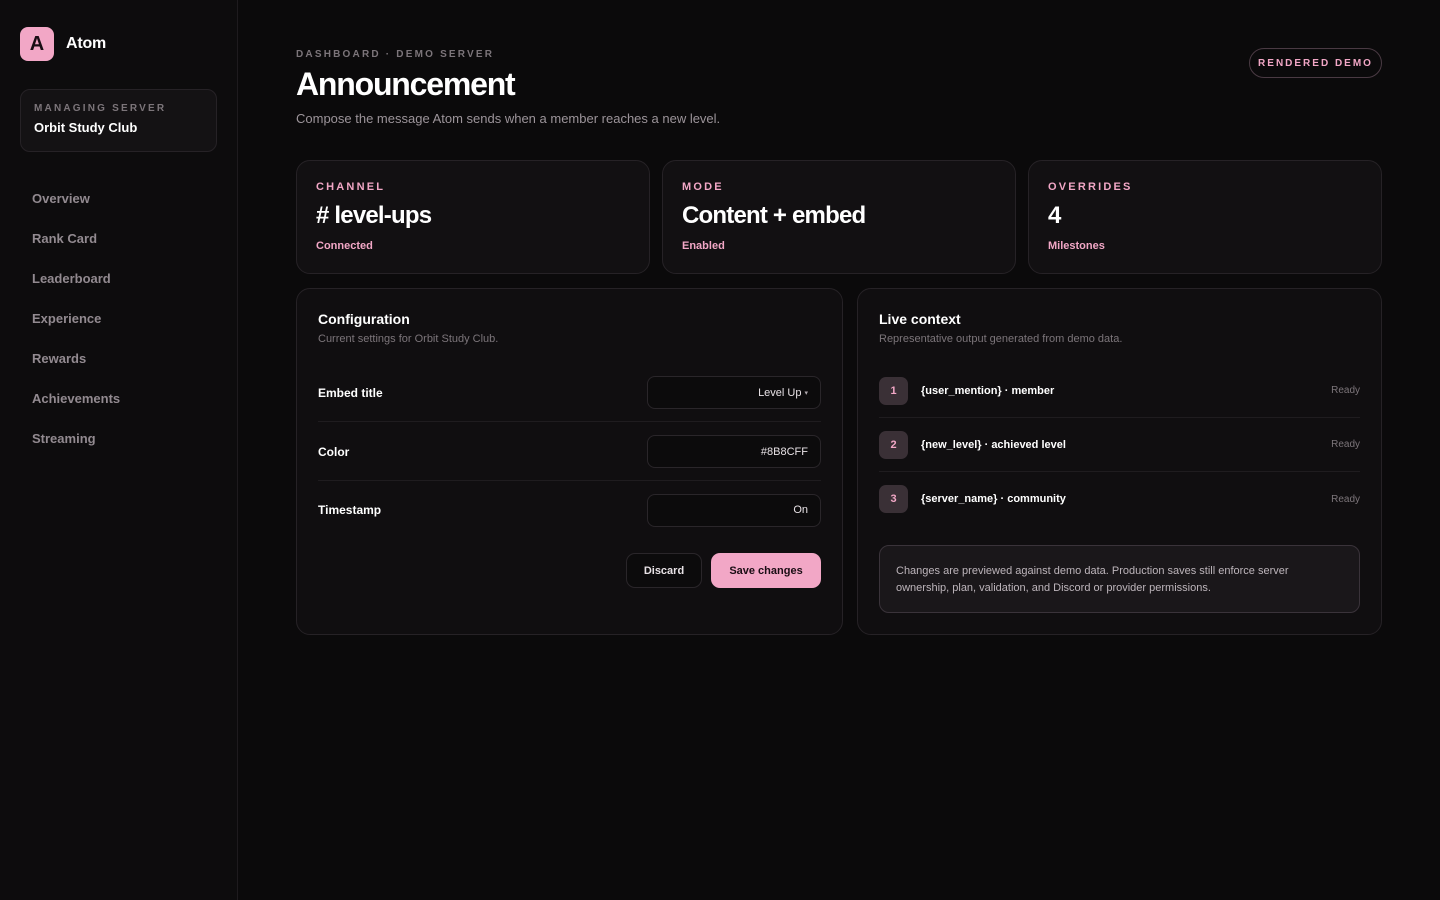 This screenshot has height=900, width=1440. What do you see at coordinates (473, 217) in the screenshot?
I see `stat-card-channel: CHANNEL # level-ups Connected` at bounding box center [473, 217].